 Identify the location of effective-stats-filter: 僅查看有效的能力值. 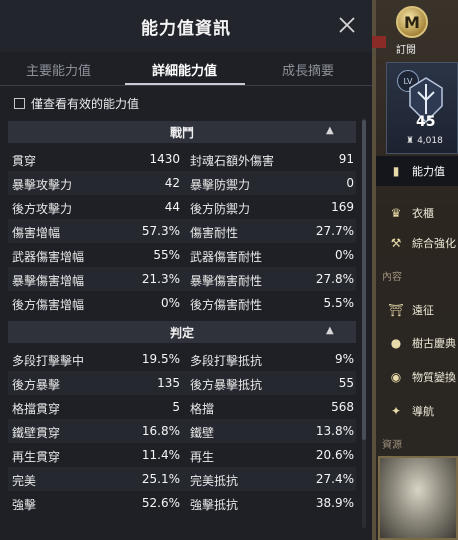
(76, 103).